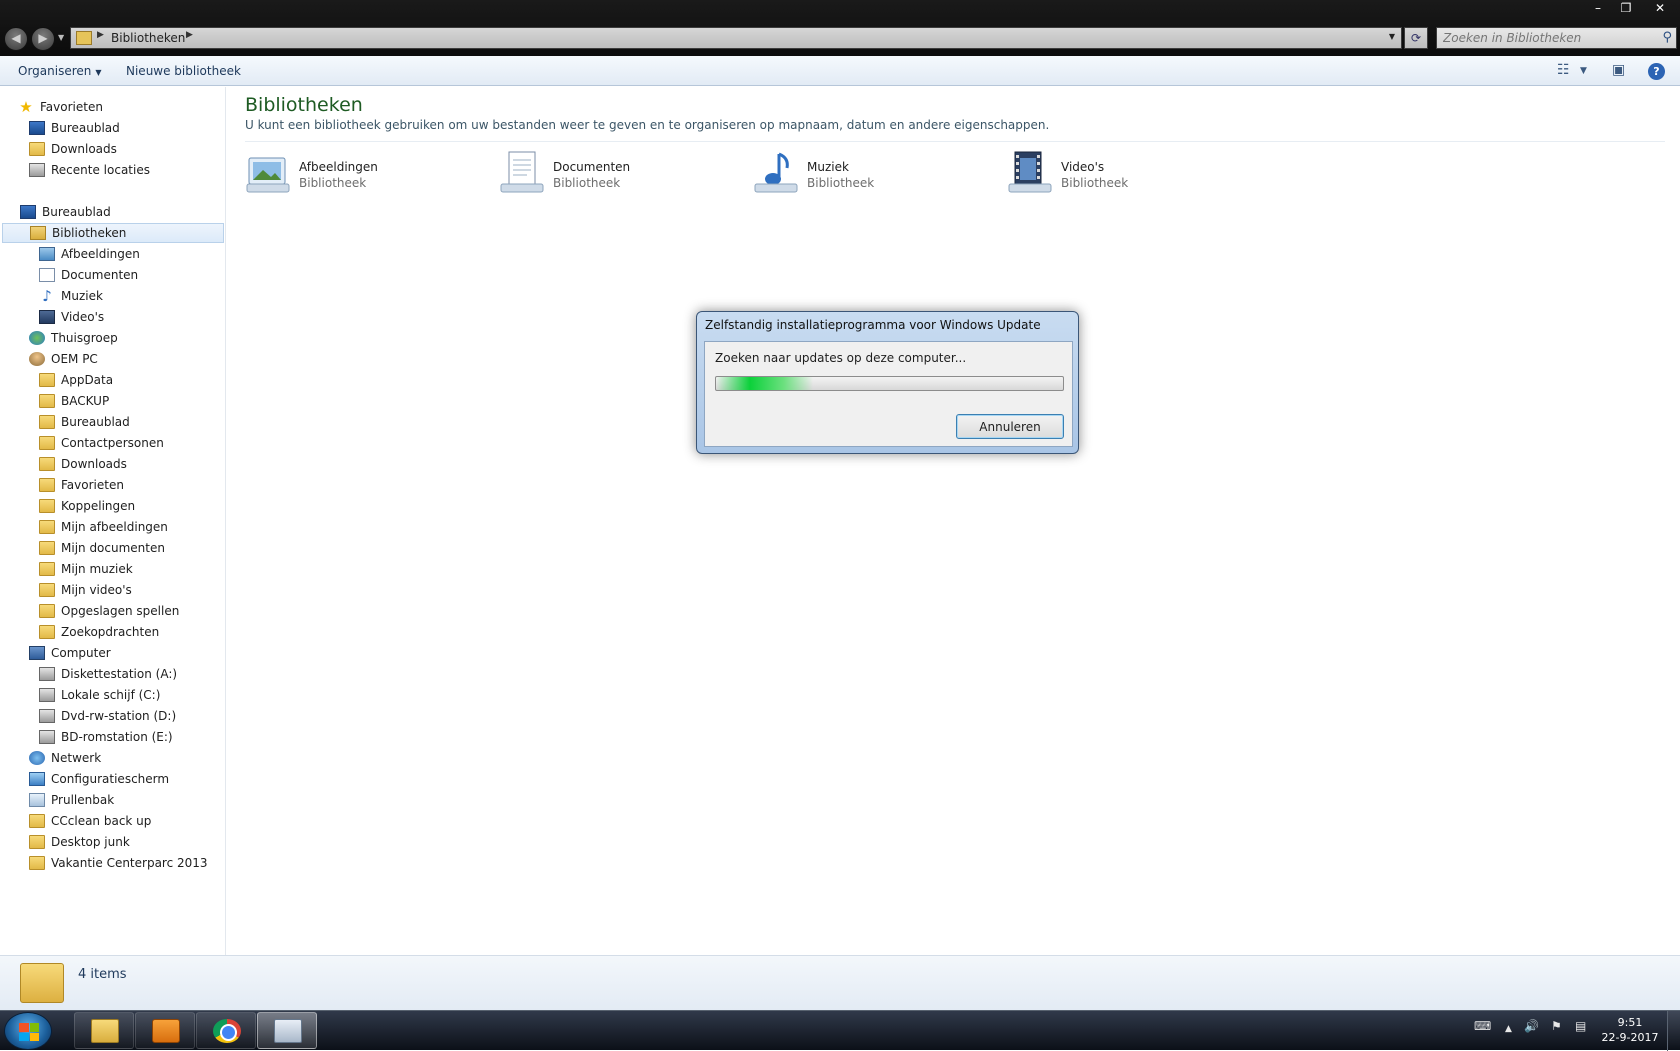 This screenshot has height=1051, width=1680. Describe the element at coordinates (85, 590) in the screenshot. I see `nav-user-videos: Mijn video's` at that location.